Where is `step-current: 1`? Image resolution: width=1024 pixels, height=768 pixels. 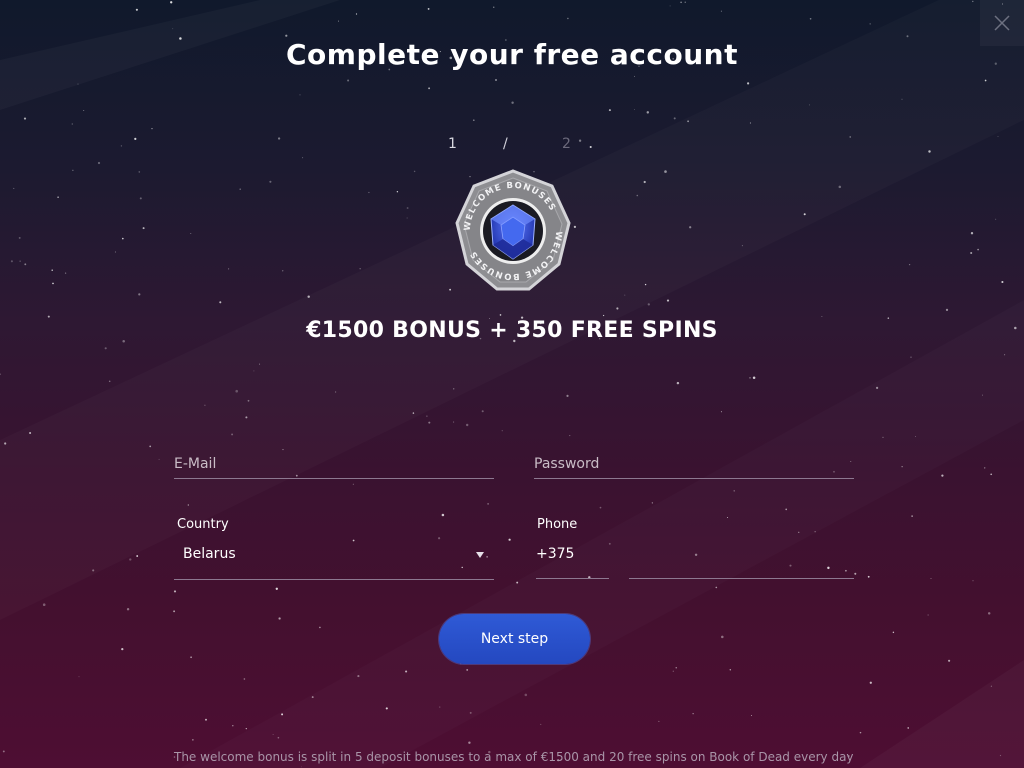
step-current: 1 is located at coordinates (452, 144).